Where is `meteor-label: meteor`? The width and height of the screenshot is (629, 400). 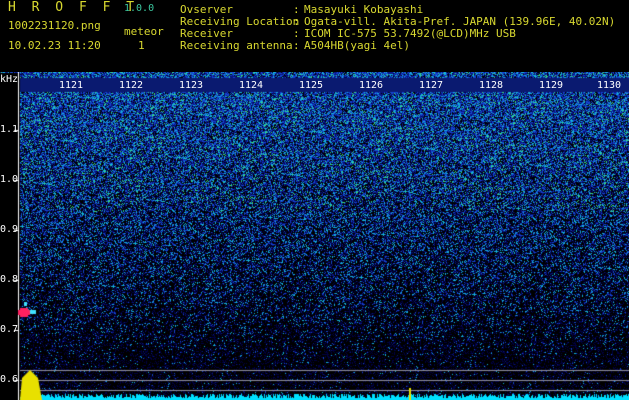
meteor-label: meteor is located at coordinates (144, 31).